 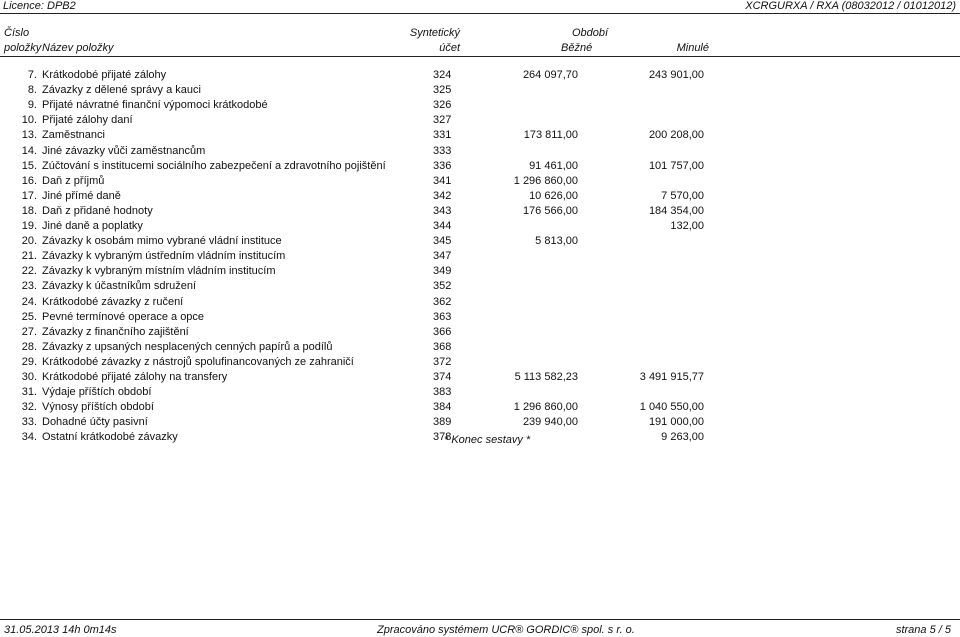 What do you see at coordinates (442, 377) in the screenshot?
I see `synthetic-account: 374` at bounding box center [442, 377].